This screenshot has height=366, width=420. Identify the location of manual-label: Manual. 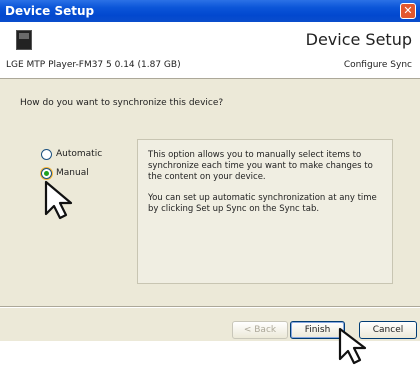
(72, 173).